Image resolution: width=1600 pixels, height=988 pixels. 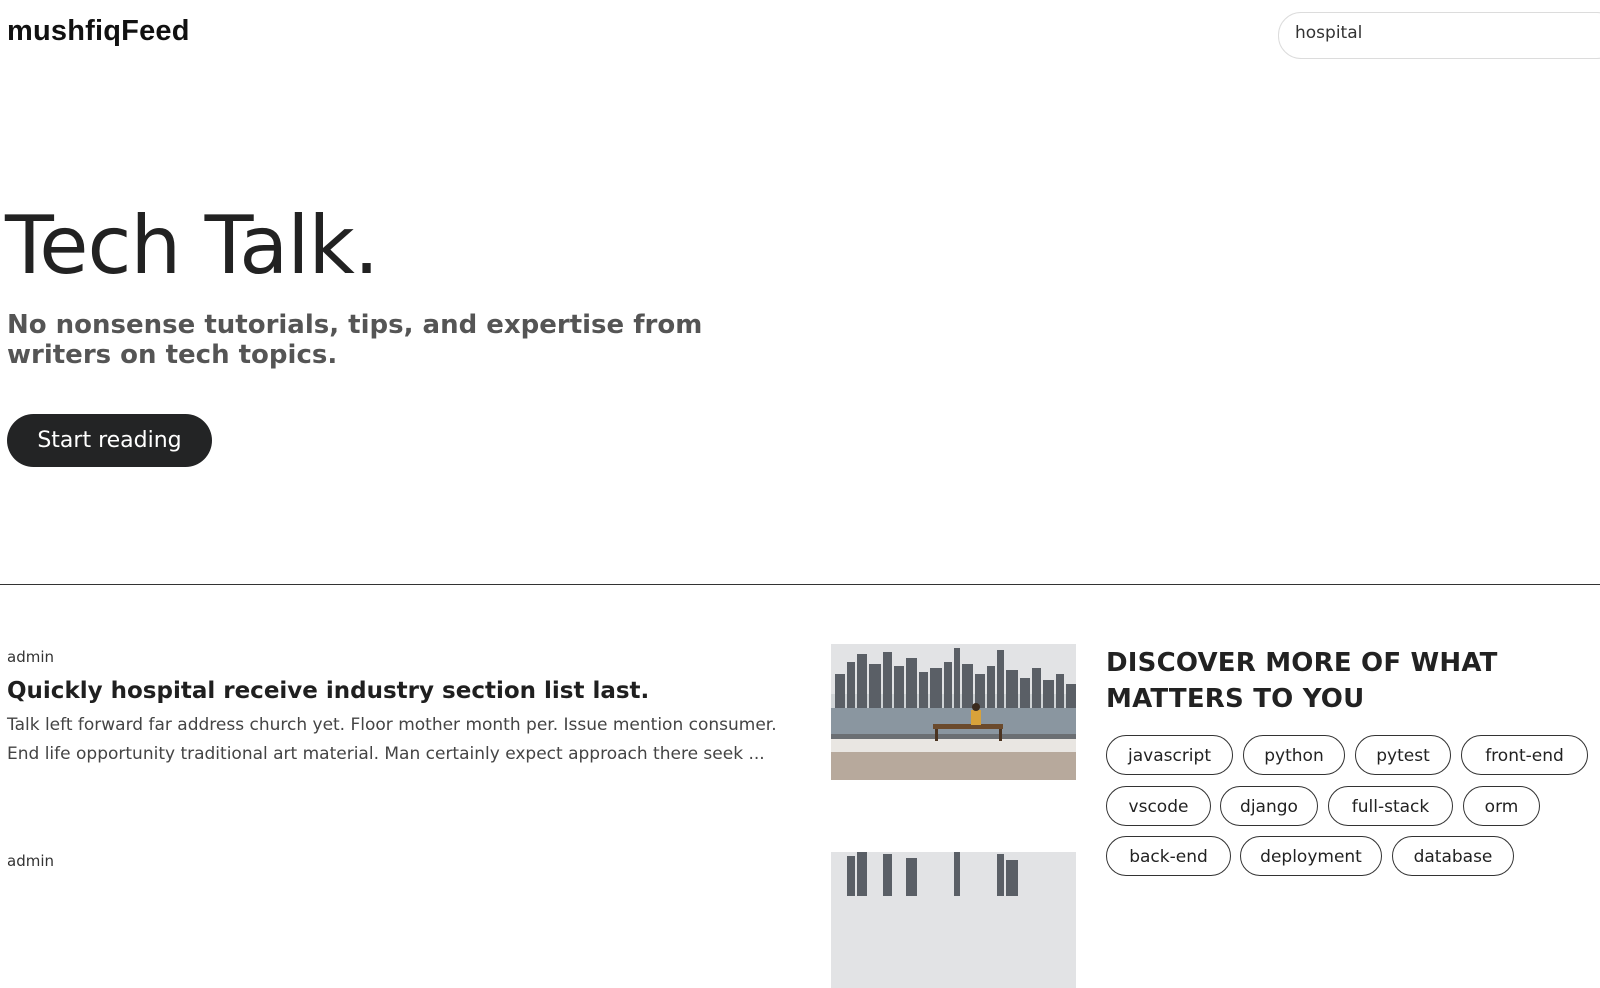 What do you see at coordinates (1501, 806) in the screenshot?
I see `tag-orm: orm` at bounding box center [1501, 806].